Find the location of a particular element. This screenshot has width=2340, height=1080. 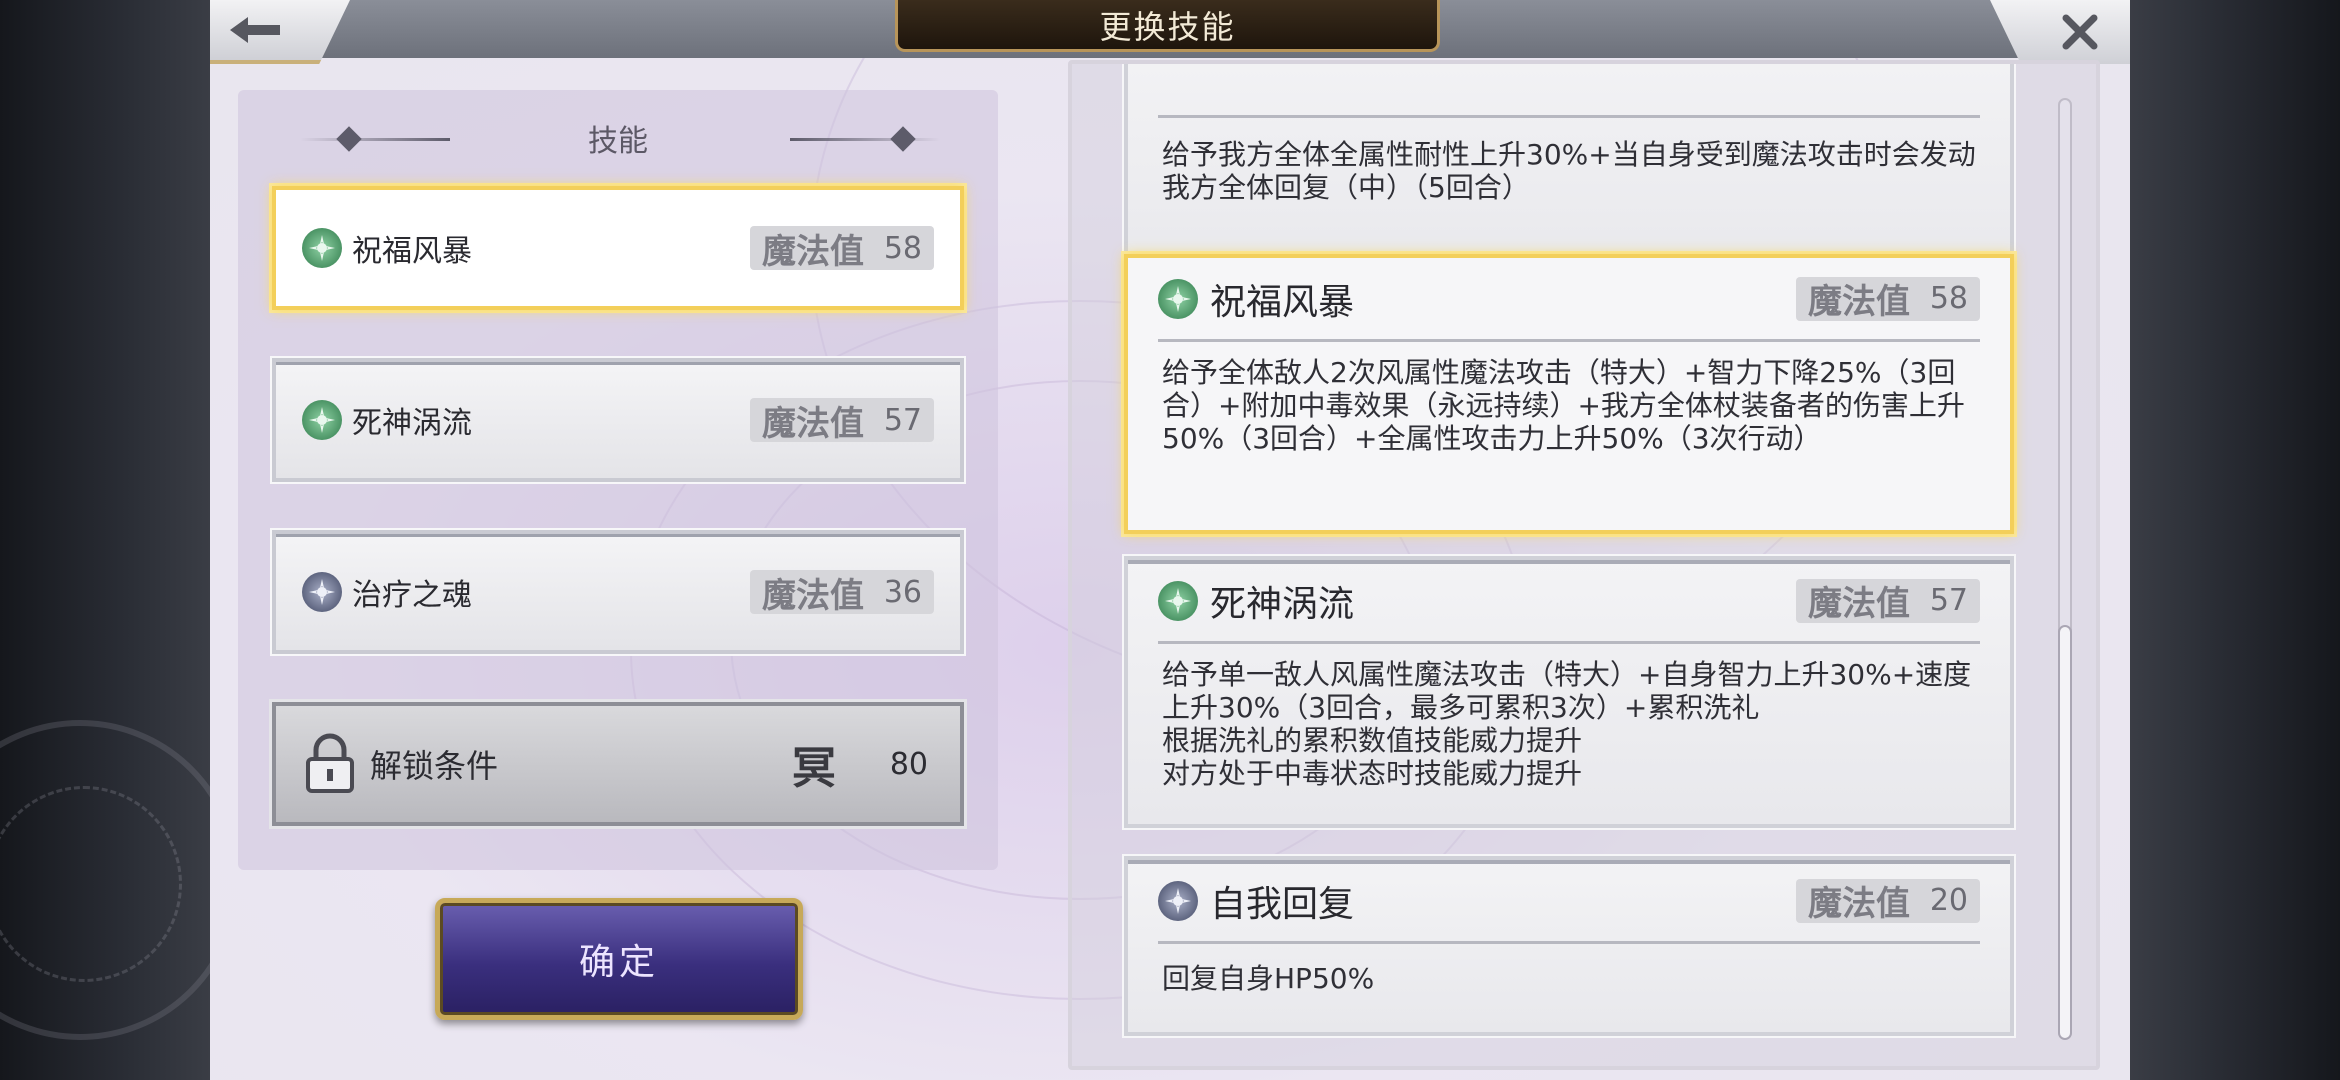

detail-head is located at coordinates (1569, 91).